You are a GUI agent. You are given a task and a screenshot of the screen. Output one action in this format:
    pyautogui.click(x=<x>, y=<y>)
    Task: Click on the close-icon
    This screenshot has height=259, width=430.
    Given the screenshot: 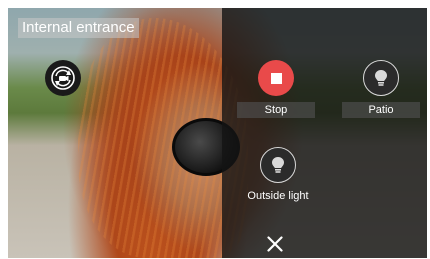 What is the action you would take?
    pyautogui.click(x=275, y=244)
    